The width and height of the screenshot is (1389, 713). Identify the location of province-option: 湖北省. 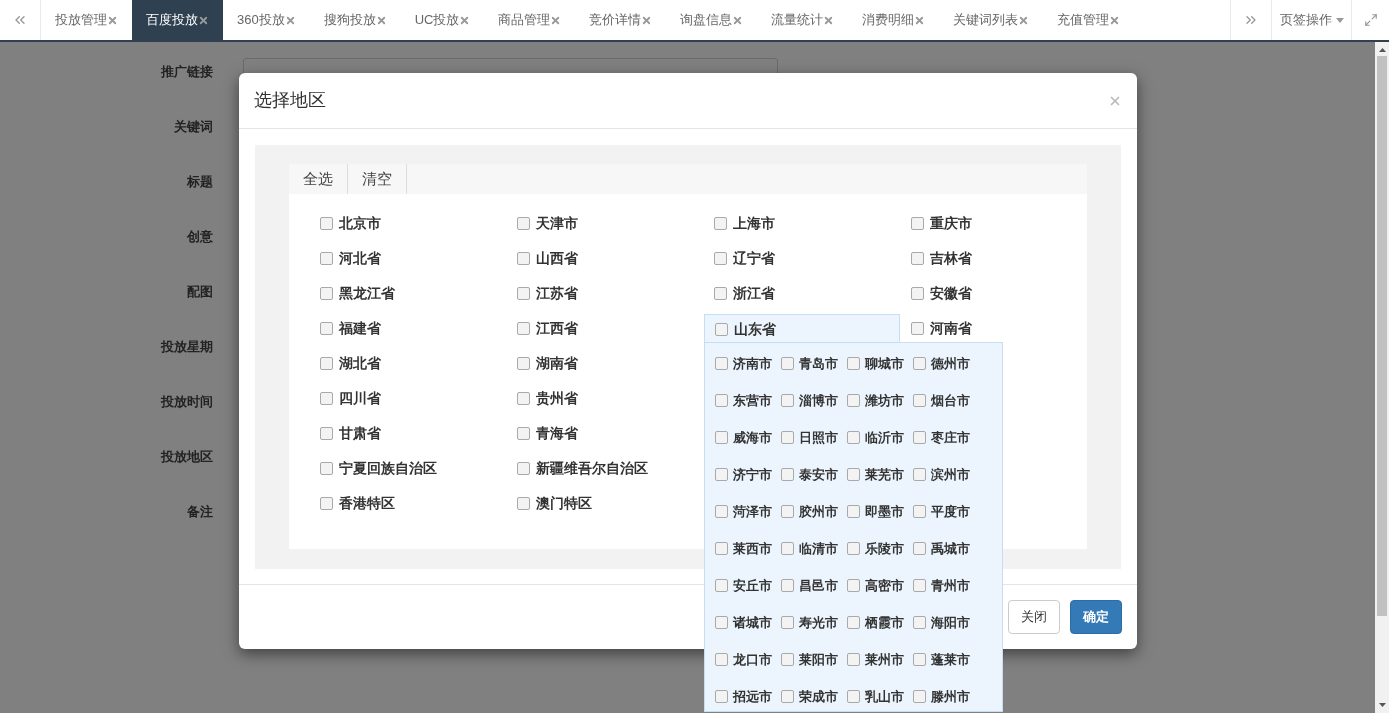
(408, 363).